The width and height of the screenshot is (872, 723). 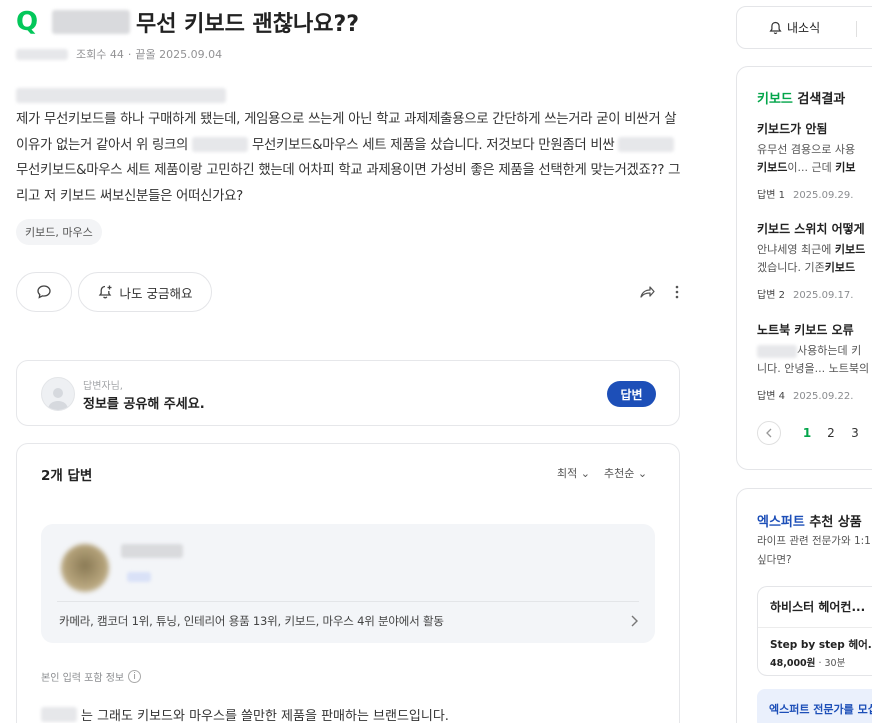 I want to click on expert-sub-1: 라이프 관련 전문가와 1:1, so click(x=814, y=541).